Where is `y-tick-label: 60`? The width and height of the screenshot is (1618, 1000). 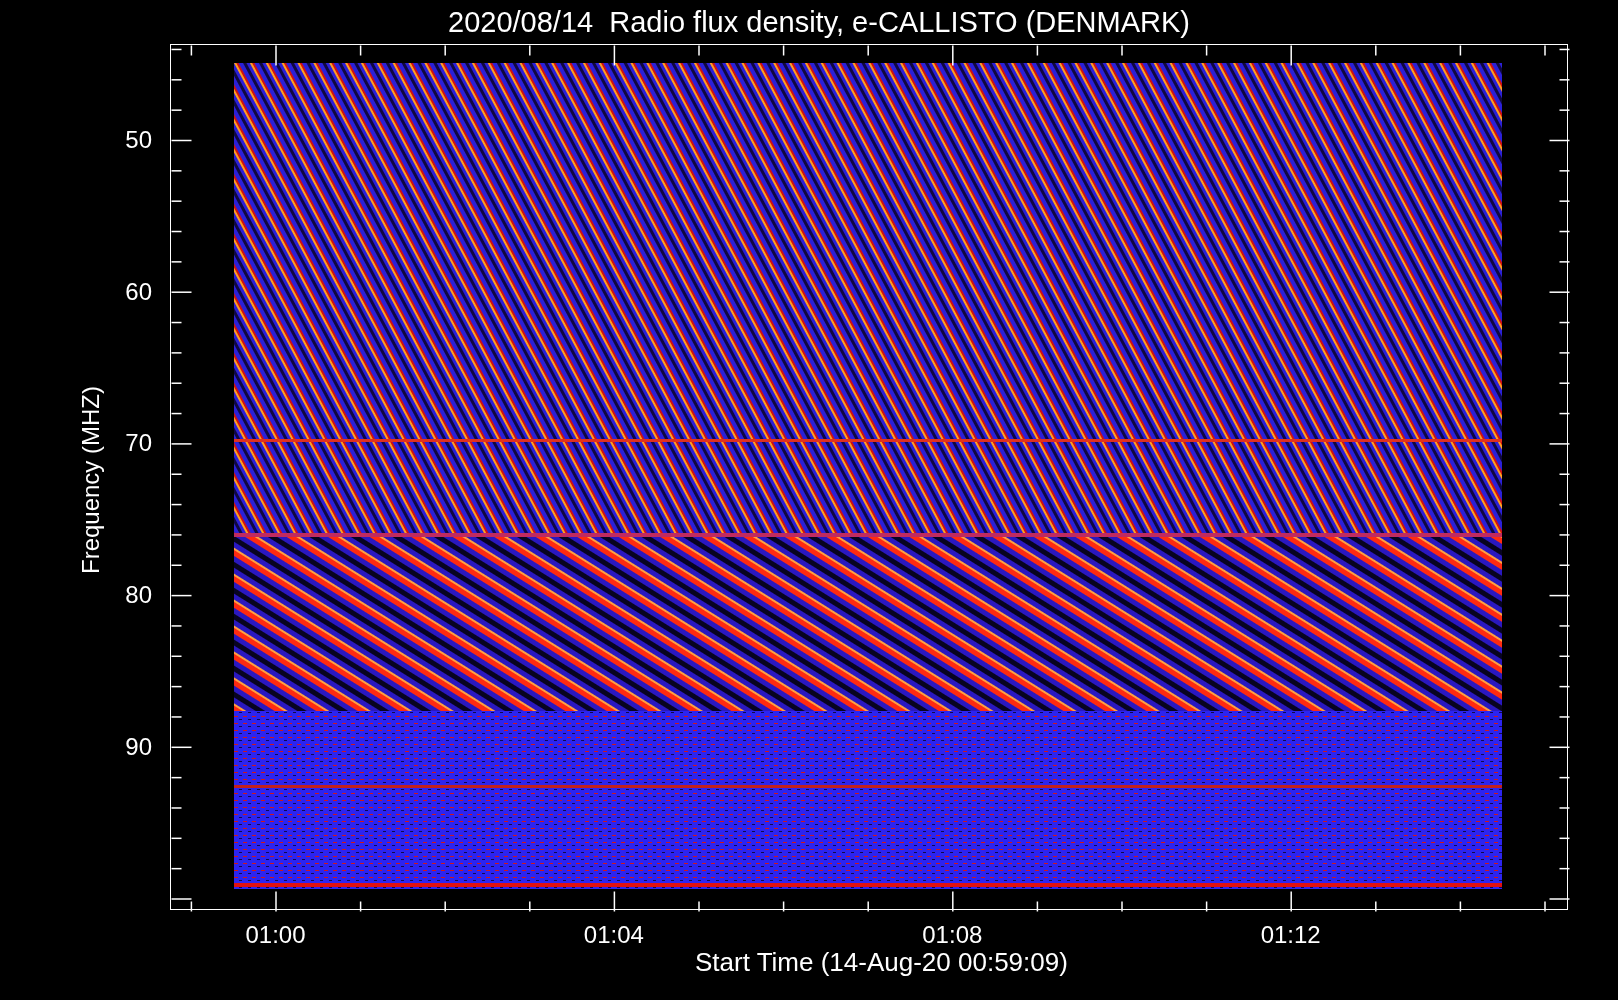
y-tick-label: 60 is located at coordinates (138, 291).